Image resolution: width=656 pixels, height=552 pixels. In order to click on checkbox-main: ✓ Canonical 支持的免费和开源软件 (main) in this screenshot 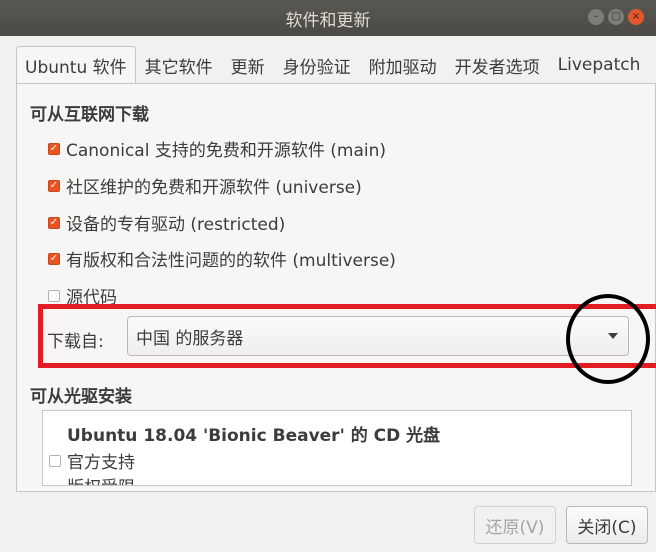, I will do `click(217, 148)`.